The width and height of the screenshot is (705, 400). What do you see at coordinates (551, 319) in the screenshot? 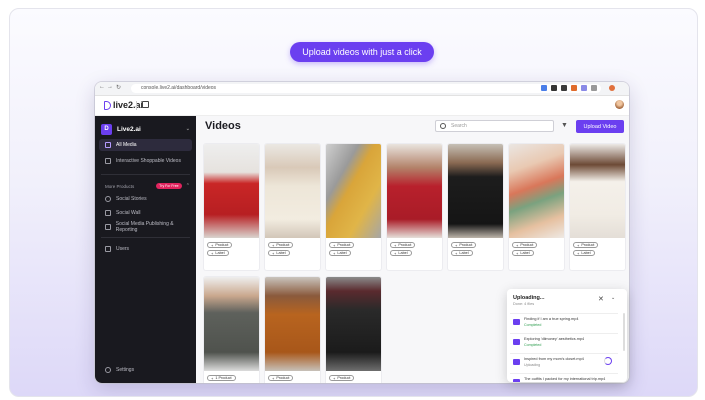
I see `upload-file-name: Finding if I am a true spring.mp4` at bounding box center [551, 319].